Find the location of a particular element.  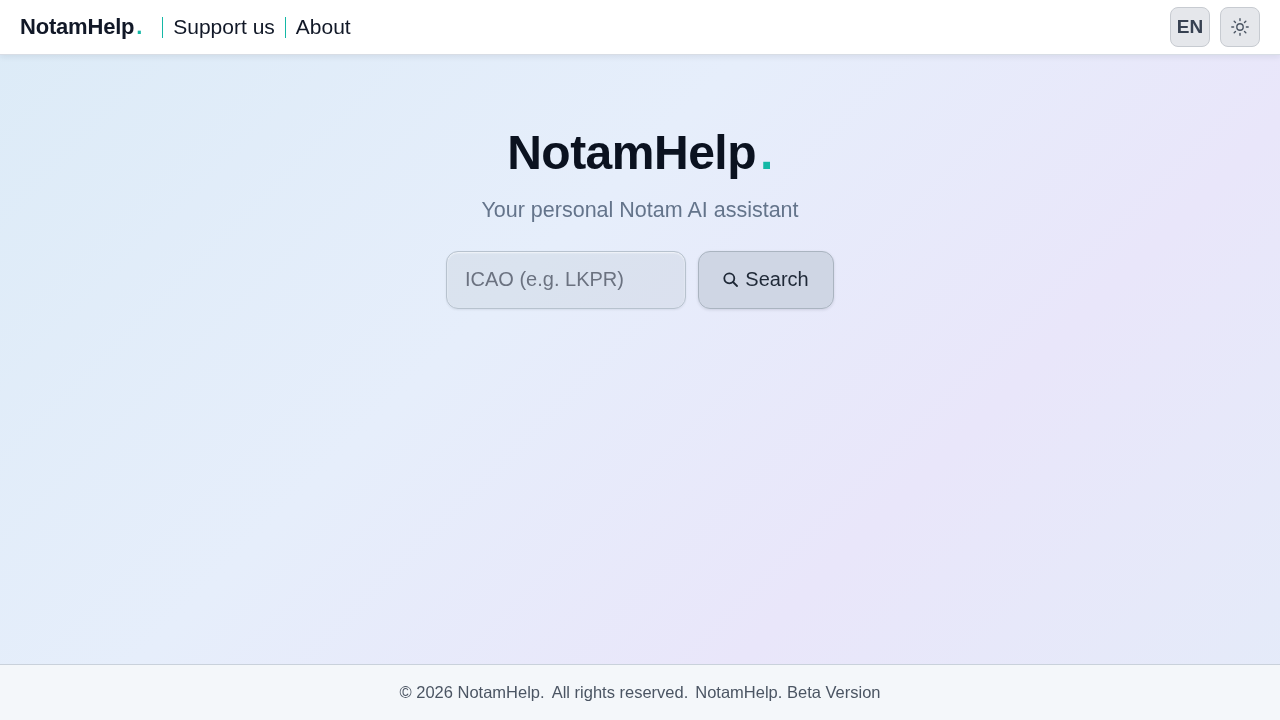

footer-text: NotamHelp. Beta Version is located at coordinates (788, 692).